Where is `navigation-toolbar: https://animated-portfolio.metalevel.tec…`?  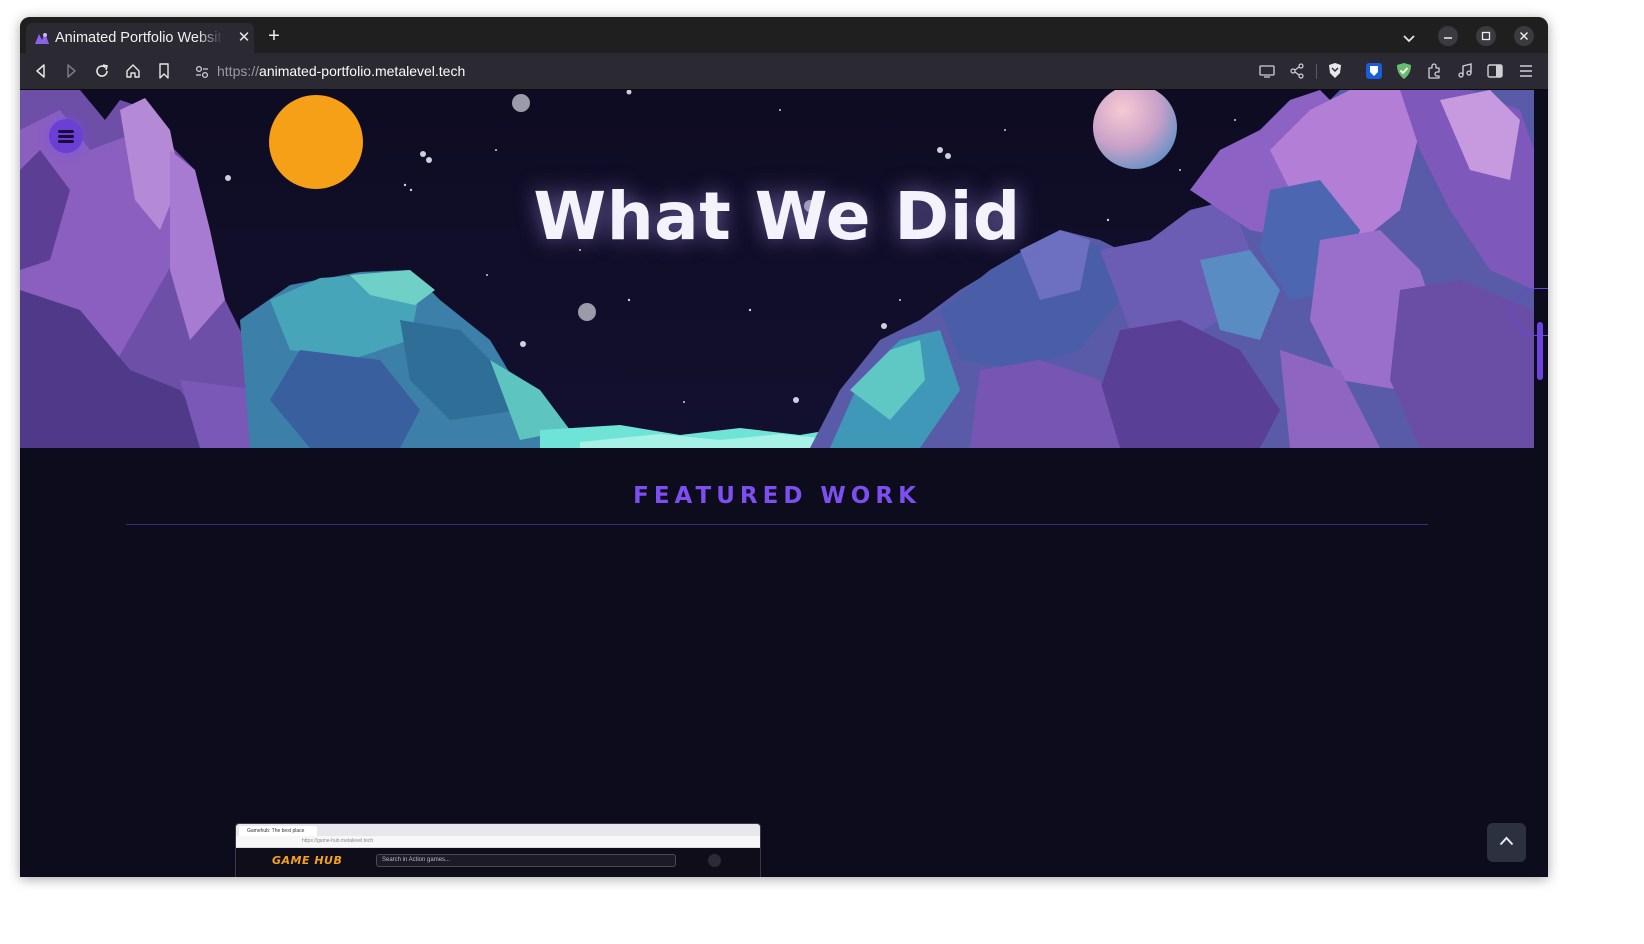 navigation-toolbar: https://animated-portfolio.metalevel.tec… is located at coordinates (784, 71).